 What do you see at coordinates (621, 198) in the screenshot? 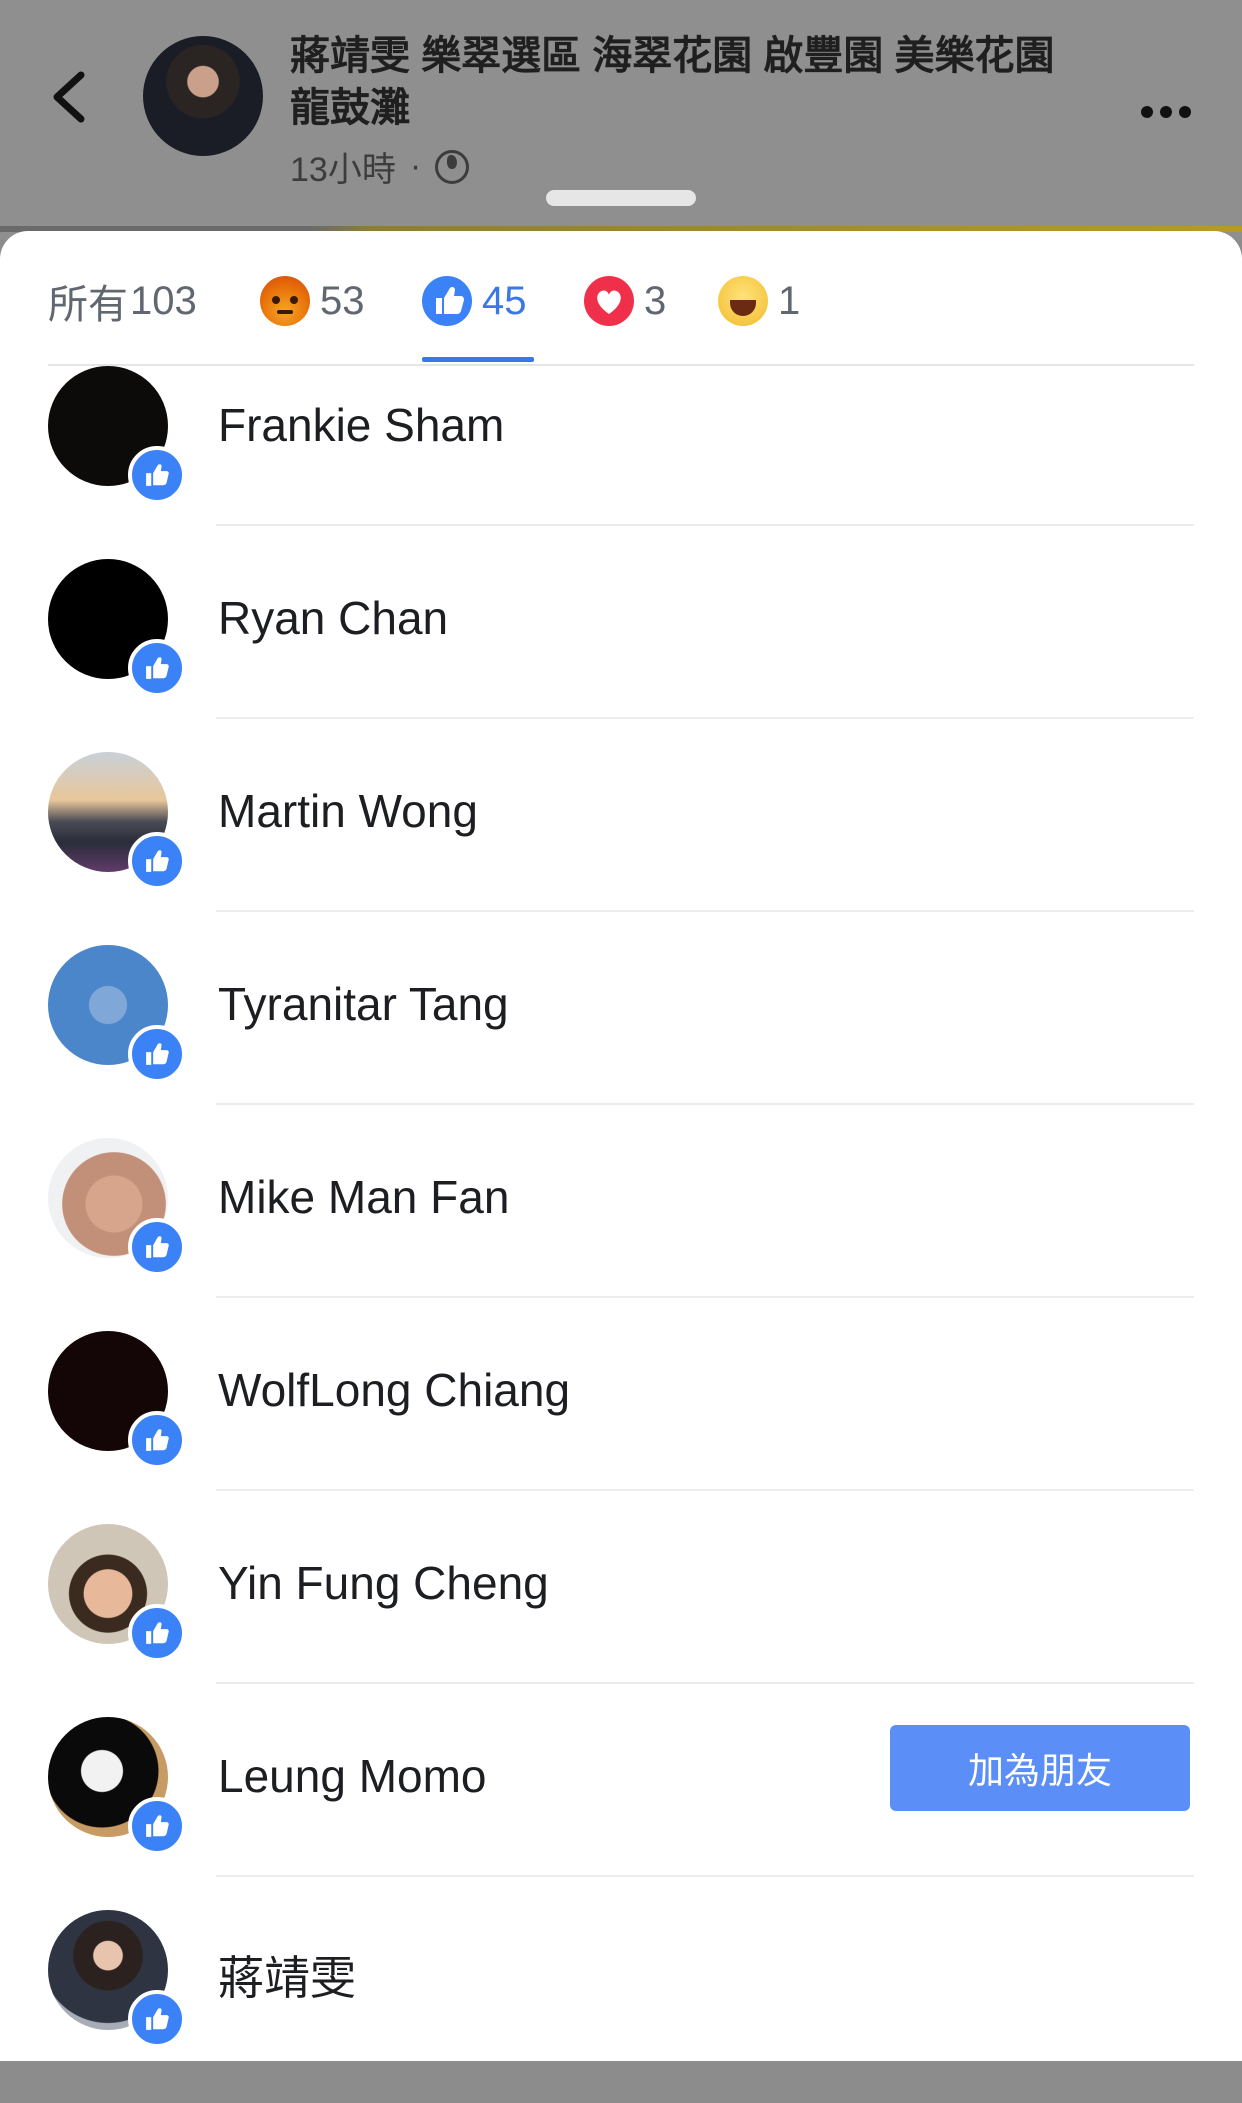
I see `sheet-grabber` at bounding box center [621, 198].